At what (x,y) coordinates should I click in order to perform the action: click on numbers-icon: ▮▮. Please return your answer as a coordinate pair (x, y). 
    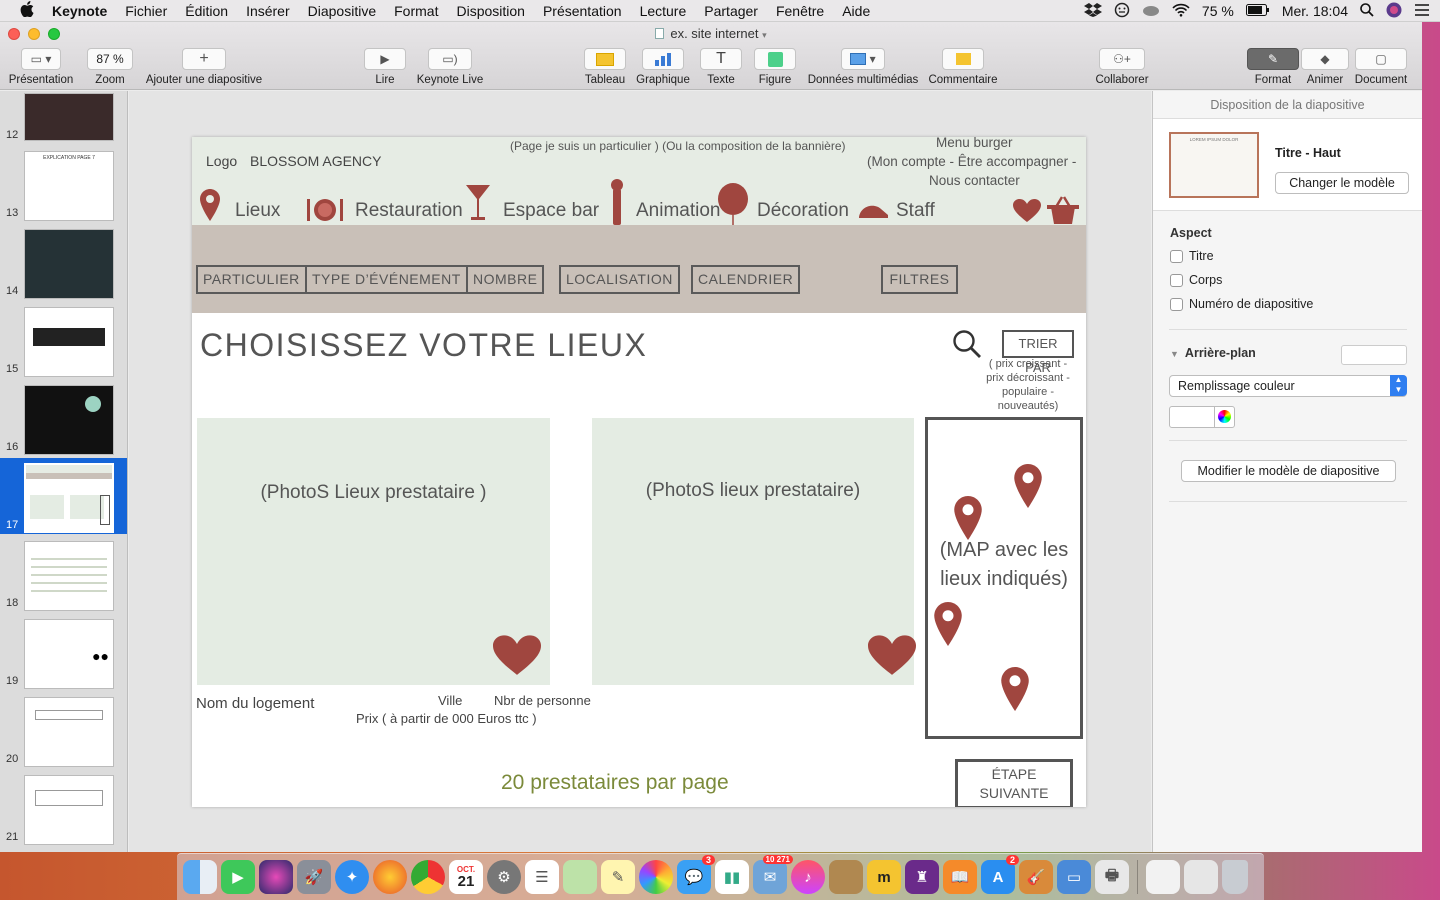
    Looking at the image, I should click on (732, 877).